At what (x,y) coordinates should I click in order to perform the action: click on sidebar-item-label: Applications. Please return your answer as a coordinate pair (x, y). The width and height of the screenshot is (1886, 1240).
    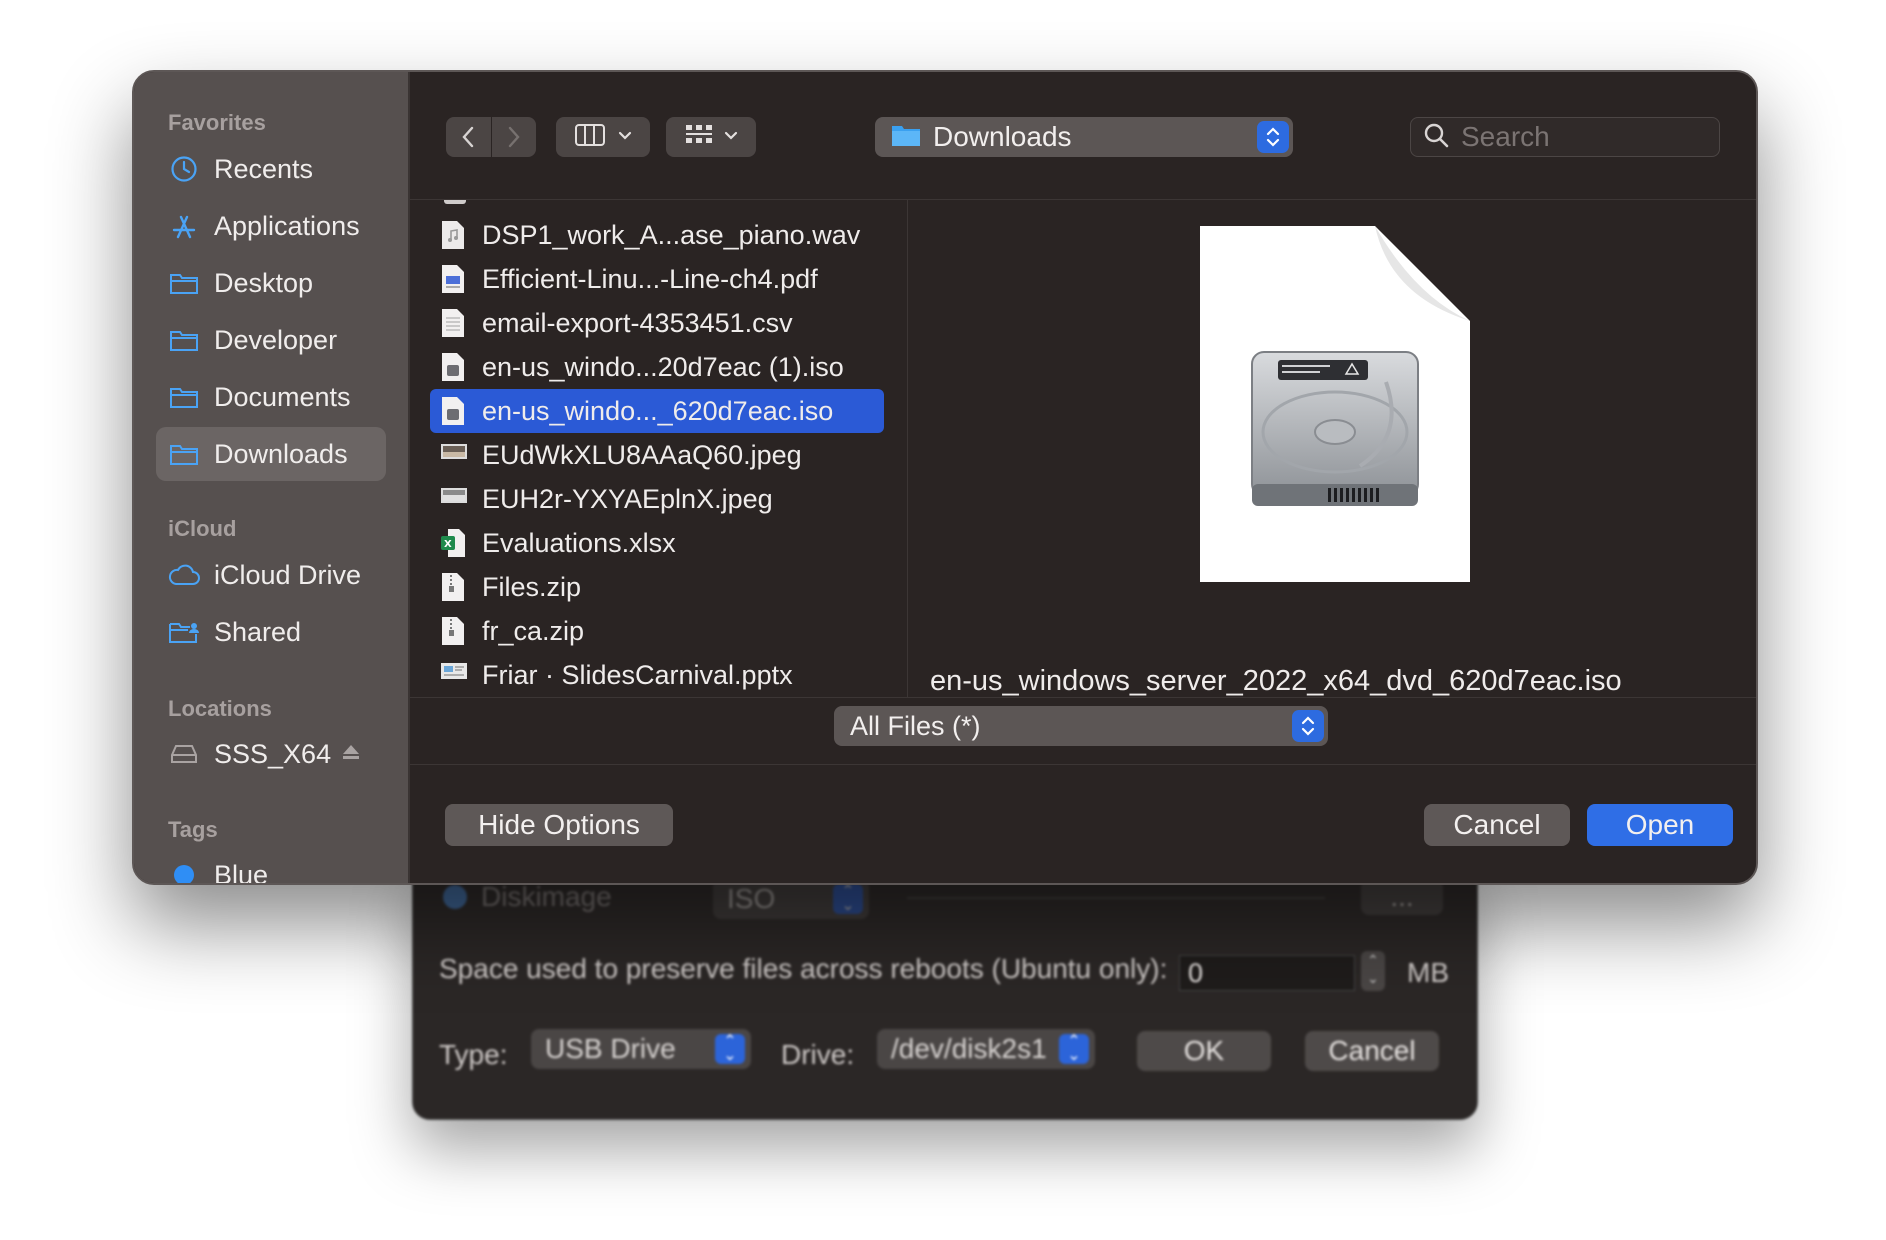
    Looking at the image, I should click on (287, 225).